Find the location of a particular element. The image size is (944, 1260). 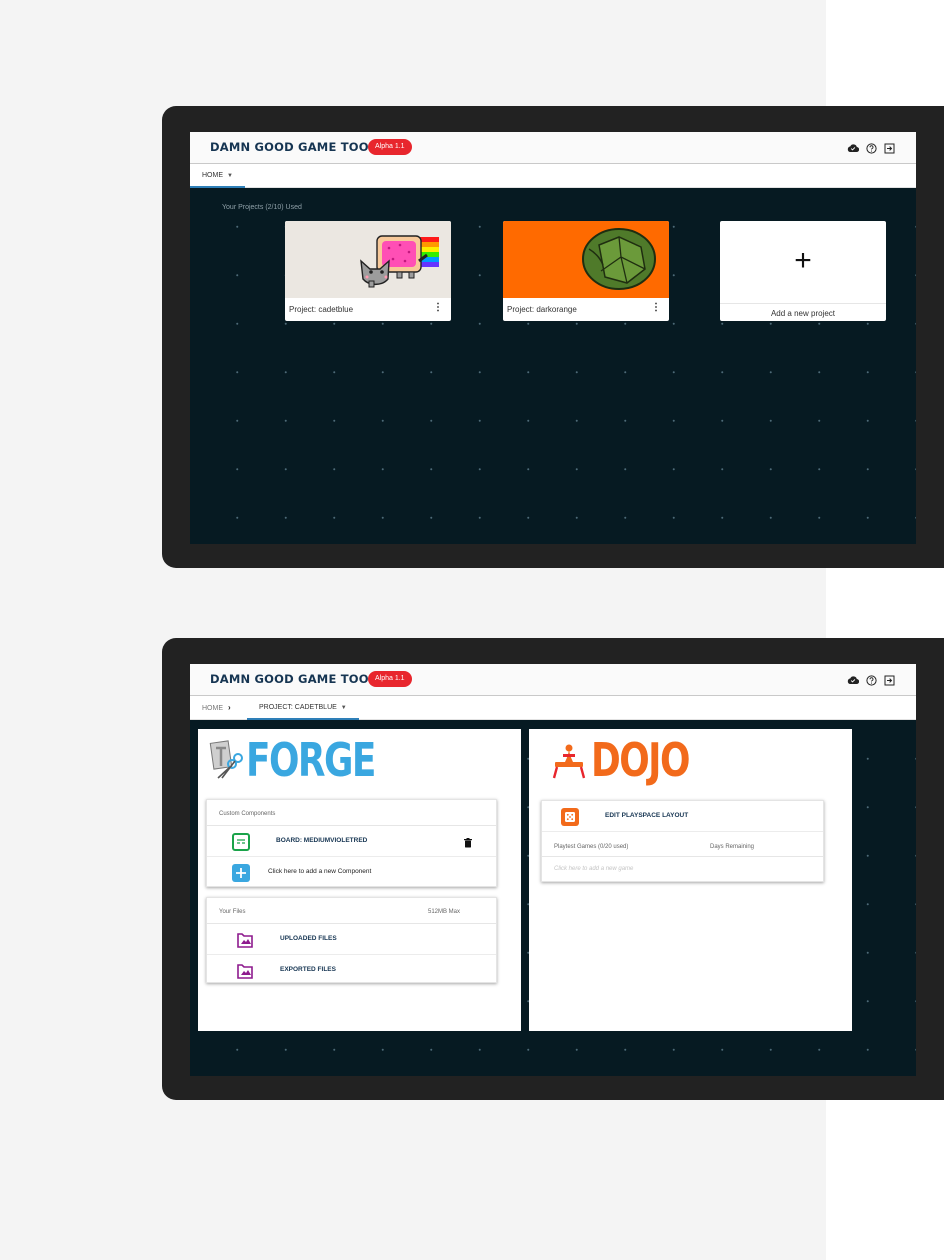

files-quota: 512MB Max is located at coordinates (443, 912).